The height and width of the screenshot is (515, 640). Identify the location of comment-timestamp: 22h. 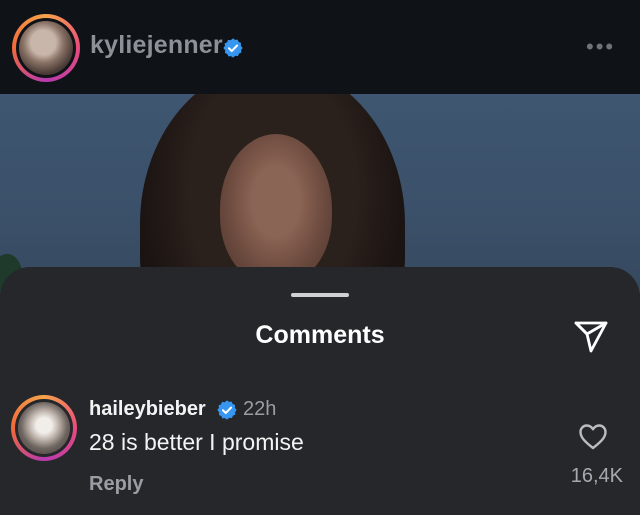
(260, 409).